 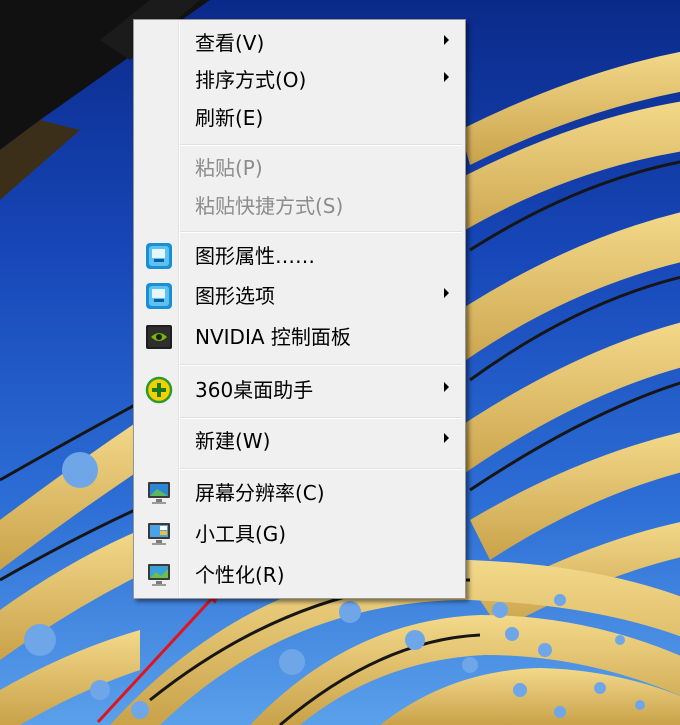 What do you see at coordinates (159, 390) in the screenshot?
I see `360-plus-icon` at bounding box center [159, 390].